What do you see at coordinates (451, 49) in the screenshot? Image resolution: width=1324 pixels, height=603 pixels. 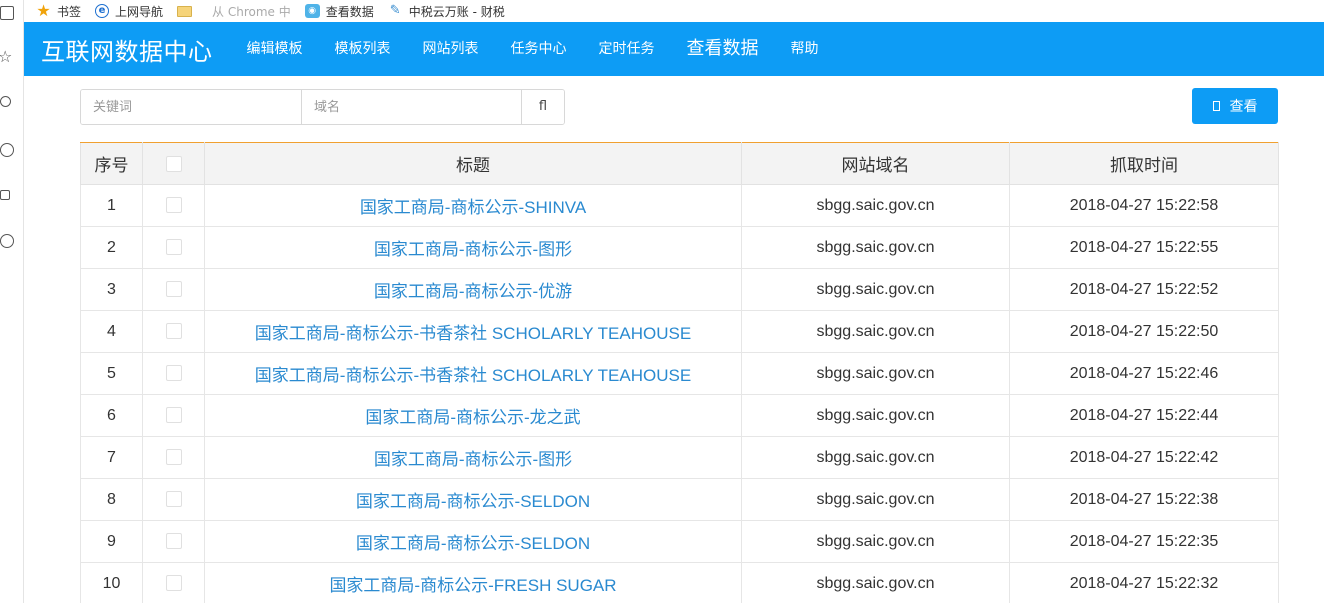 I see `nav-site-list: 网站列表` at bounding box center [451, 49].